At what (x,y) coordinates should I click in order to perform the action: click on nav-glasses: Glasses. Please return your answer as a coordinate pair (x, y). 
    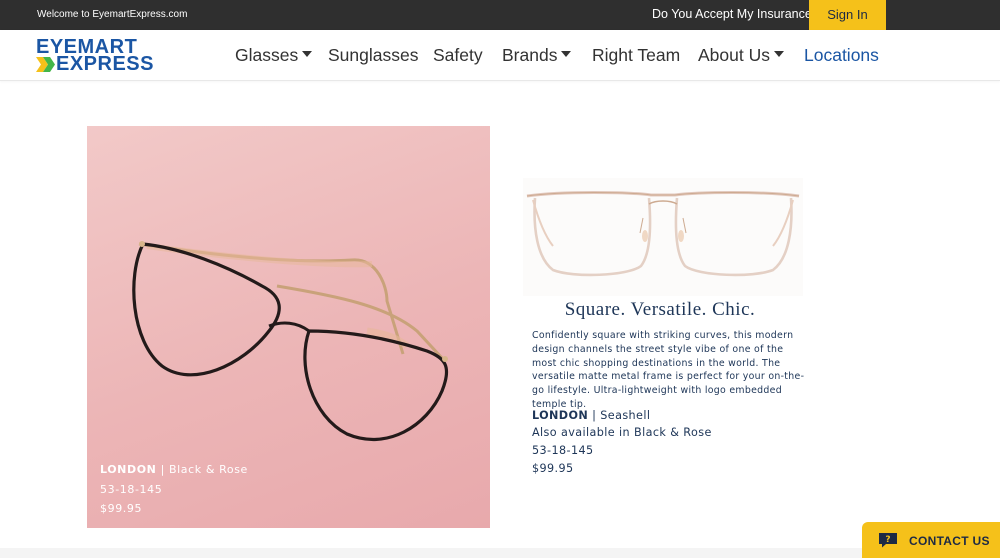
    Looking at the image, I should click on (274, 55).